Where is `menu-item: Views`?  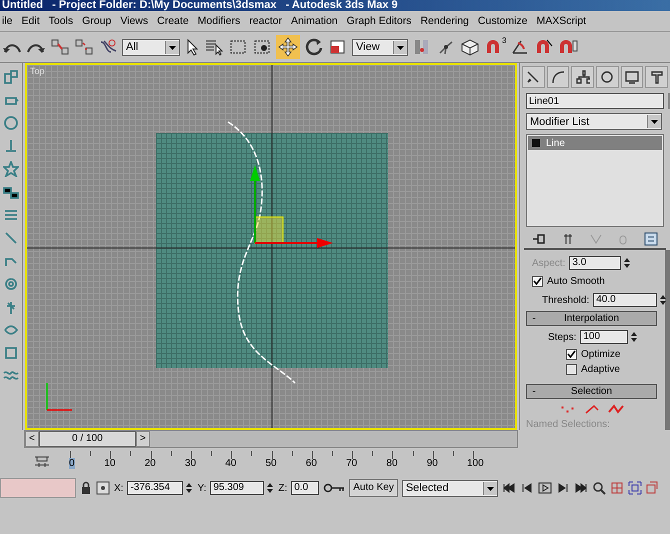
menu-item: Views is located at coordinates (134, 21).